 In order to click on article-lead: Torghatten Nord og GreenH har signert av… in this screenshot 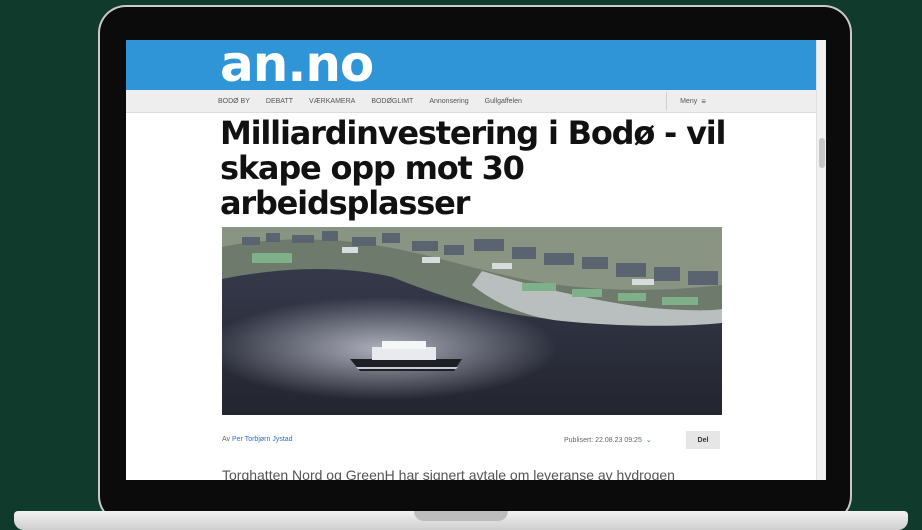, I will do `click(448, 473)`.